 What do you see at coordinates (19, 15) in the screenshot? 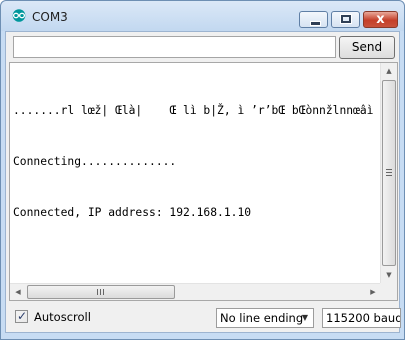
I see `arduino-infinity-icon` at bounding box center [19, 15].